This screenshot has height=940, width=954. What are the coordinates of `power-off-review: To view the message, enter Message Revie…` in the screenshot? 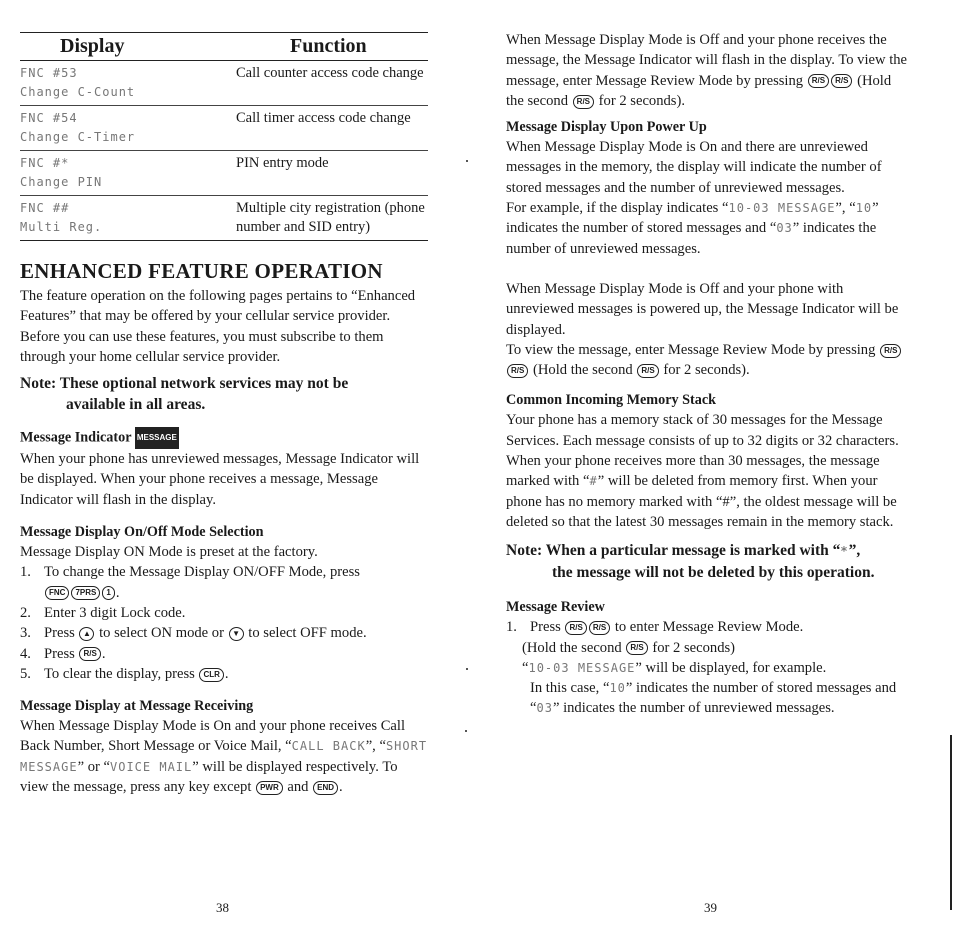 It's located at (708, 360).